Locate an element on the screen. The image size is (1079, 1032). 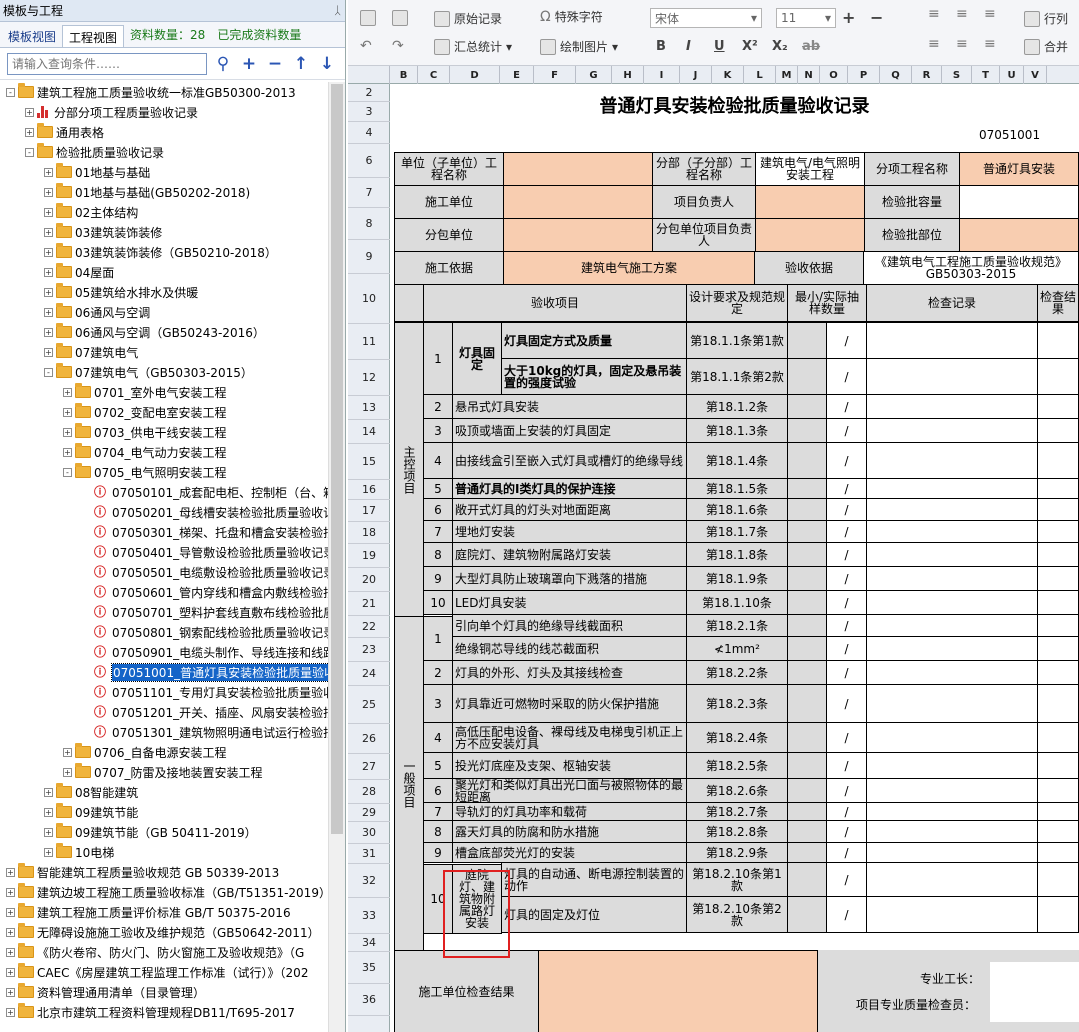
tree-item: + 《防火卷帘、防火门、防火窗施工及验收规范》（G is located at coordinates (164, 952).